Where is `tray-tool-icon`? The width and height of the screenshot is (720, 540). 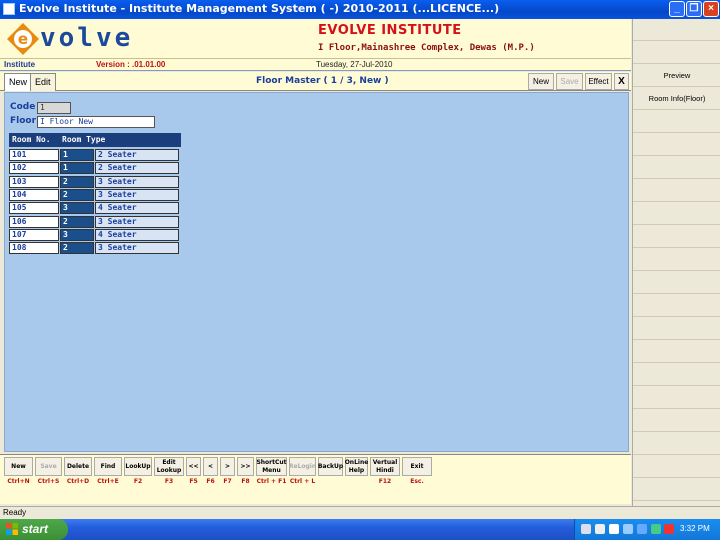 tray-tool-icon is located at coordinates (586, 529).